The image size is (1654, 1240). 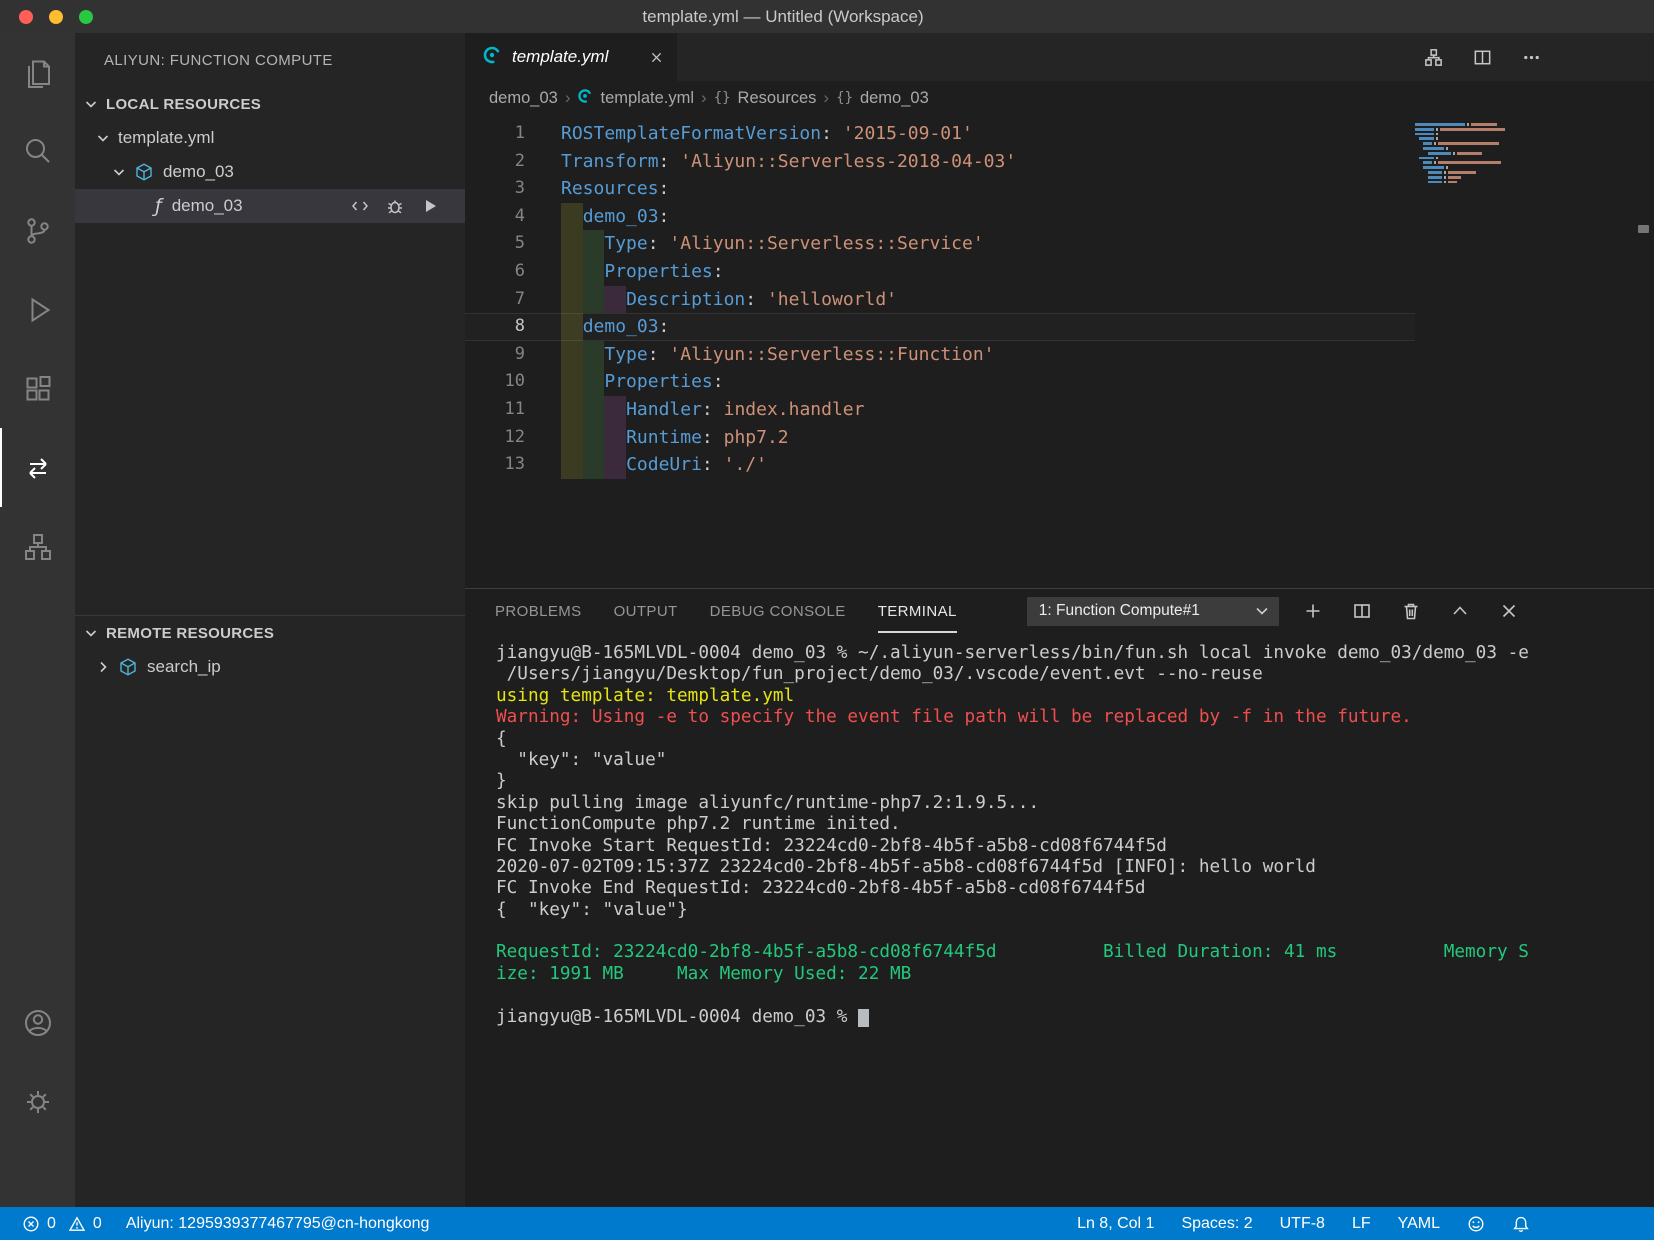 What do you see at coordinates (1643, 229) in the screenshot?
I see `scrollbar-thumb` at bounding box center [1643, 229].